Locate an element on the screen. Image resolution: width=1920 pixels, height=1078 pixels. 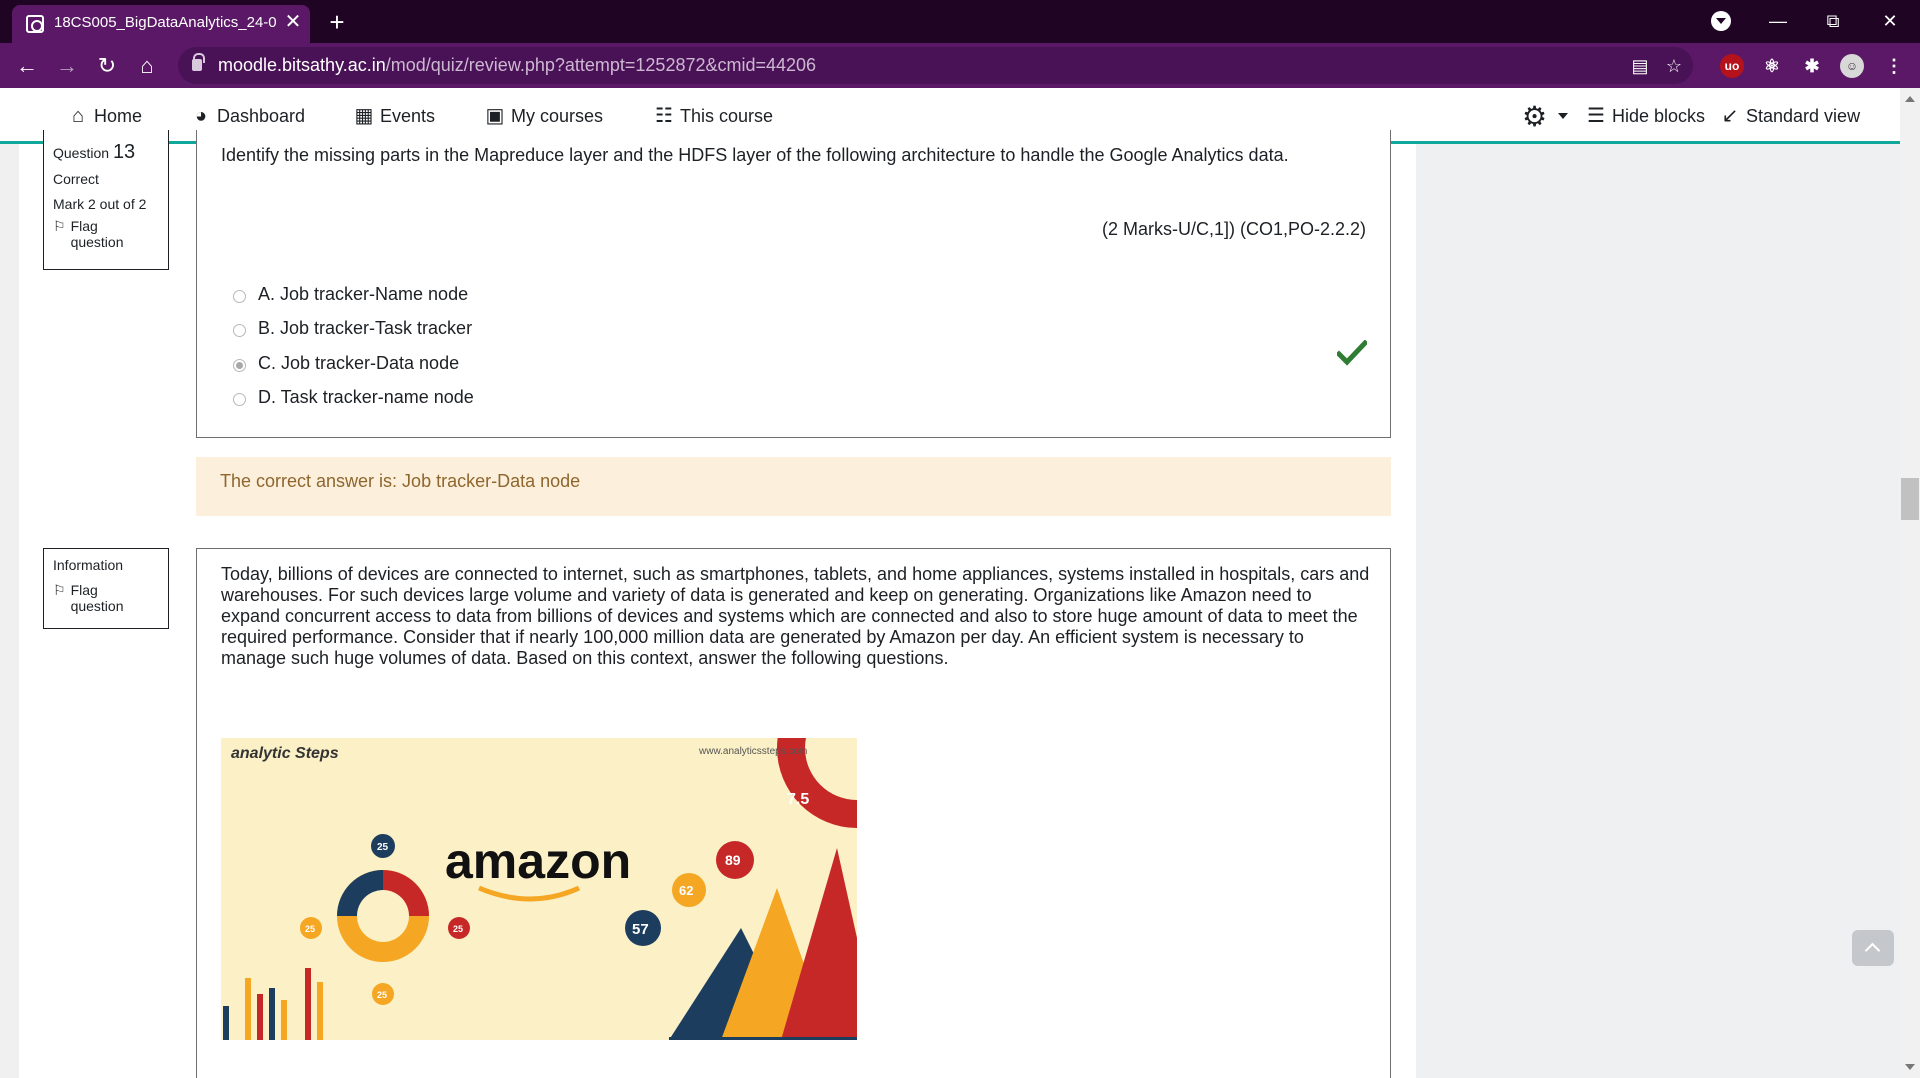
image-badge-text: 57 is located at coordinates (640, 929).